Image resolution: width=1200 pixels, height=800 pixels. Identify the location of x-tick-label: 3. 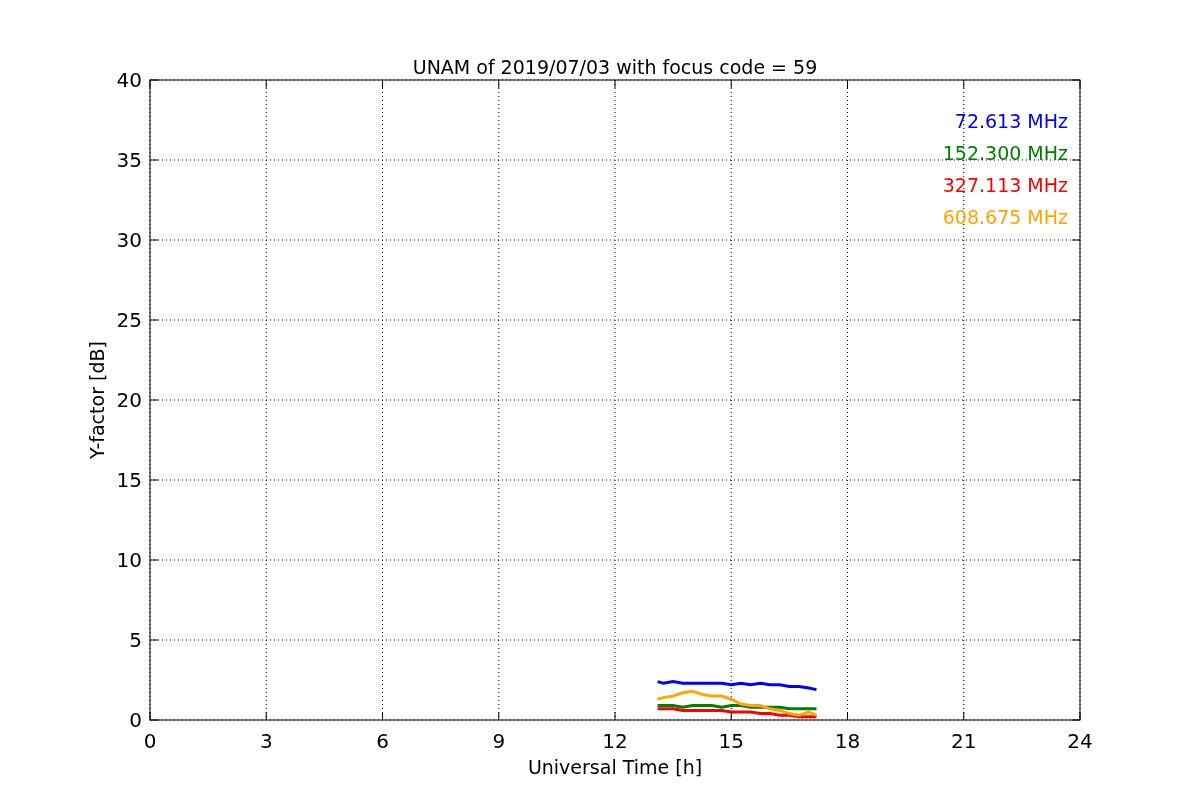
(266, 741).